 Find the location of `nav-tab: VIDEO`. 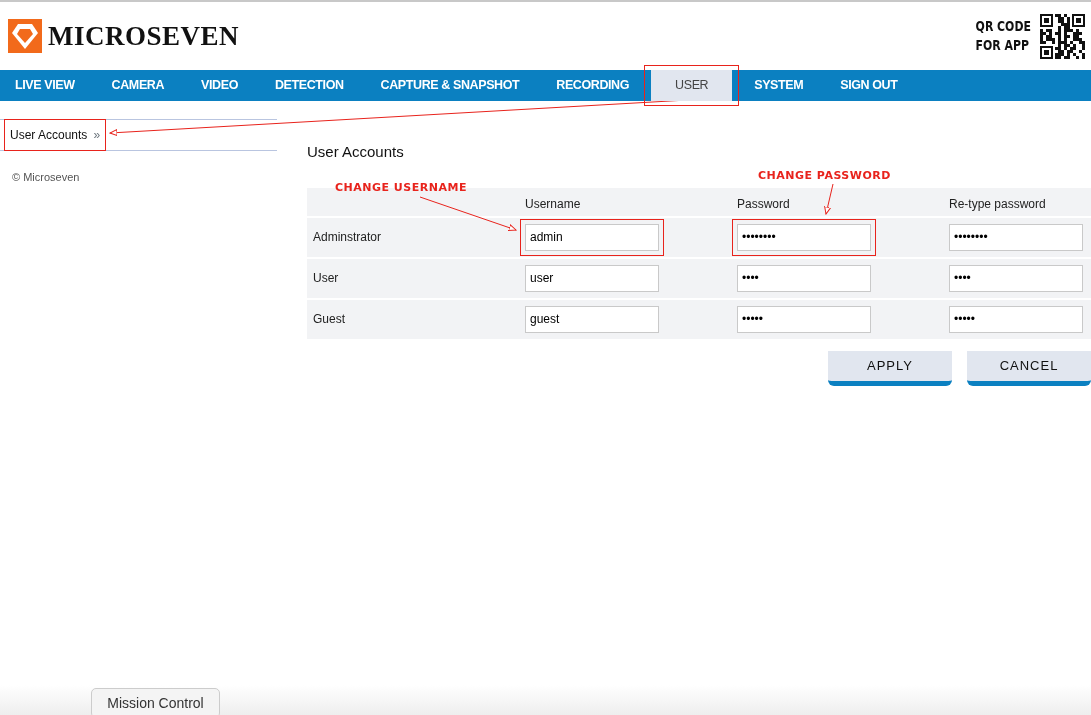

nav-tab: VIDEO is located at coordinates (219, 85).